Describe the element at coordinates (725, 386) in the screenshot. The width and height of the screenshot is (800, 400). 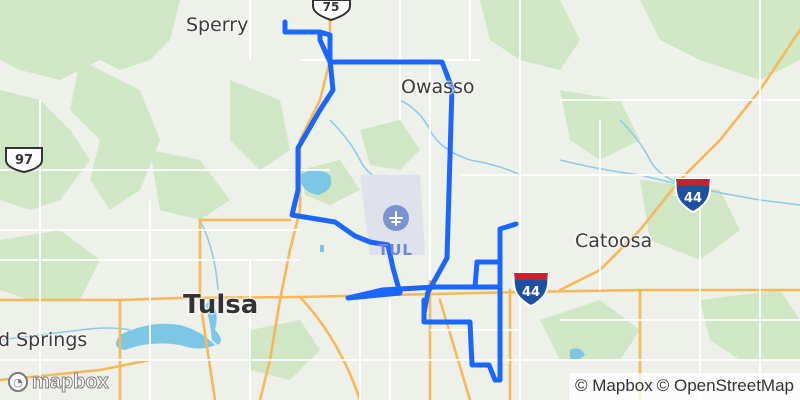
I see `attribution-osm-link: © OpenStreetMap` at that location.